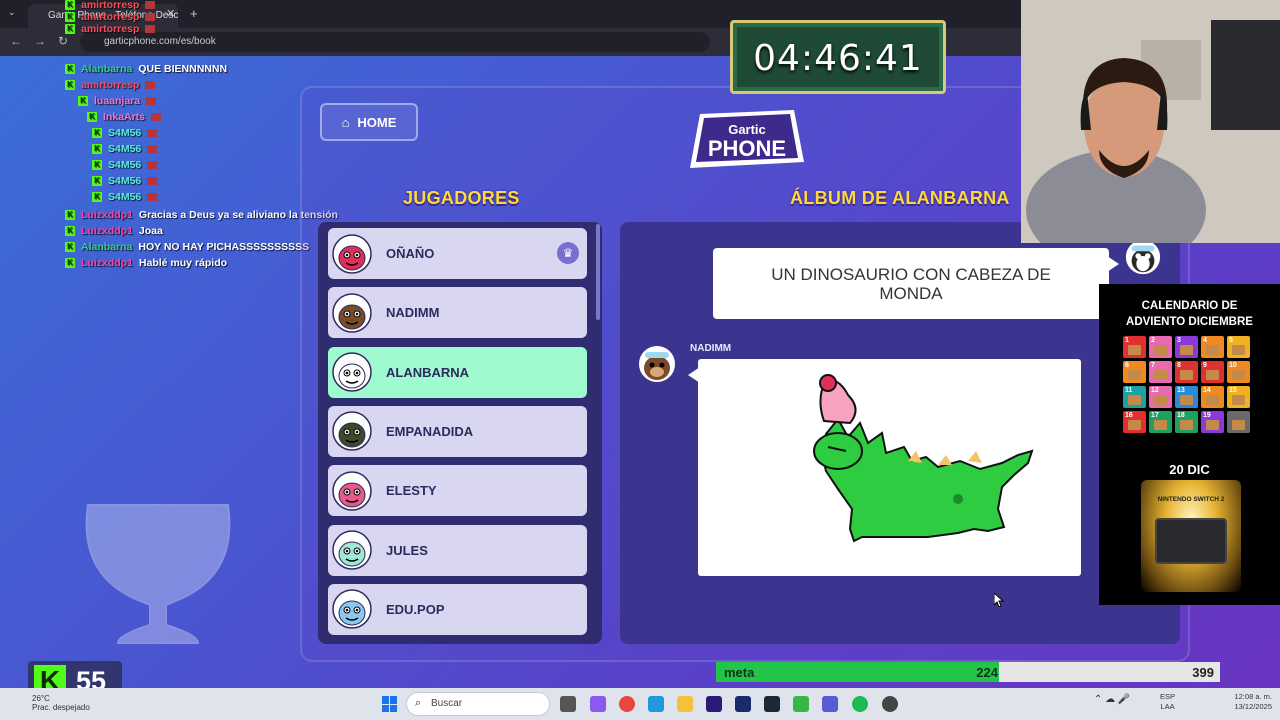 The height and width of the screenshot is (720, 1280). What do you see at coordinates (12, 12) in the screenshot?
I see `tab-list-icon: ⌄` at bounding box center [12, 12].